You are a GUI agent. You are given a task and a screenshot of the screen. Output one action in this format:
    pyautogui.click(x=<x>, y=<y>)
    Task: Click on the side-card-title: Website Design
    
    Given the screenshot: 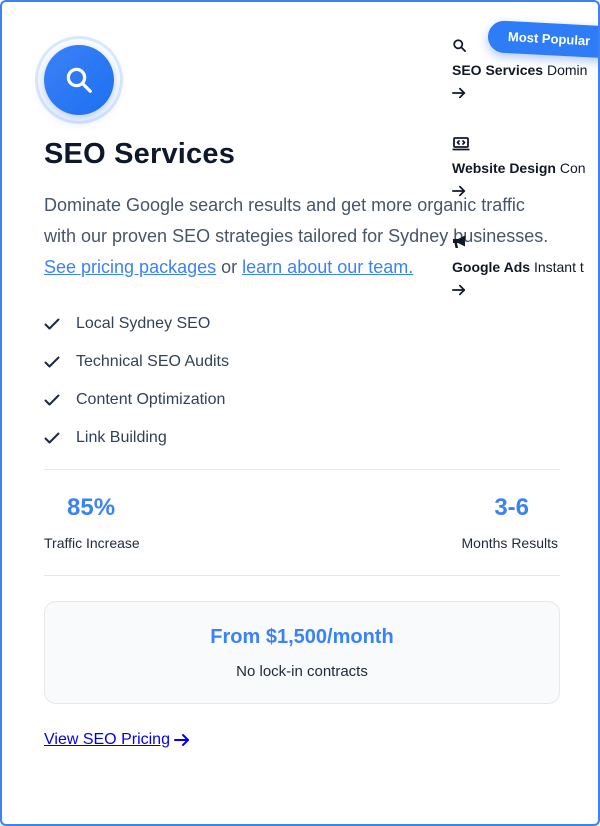 What is the action you would take?
    pyautogui.click(x=504, y=168)
    